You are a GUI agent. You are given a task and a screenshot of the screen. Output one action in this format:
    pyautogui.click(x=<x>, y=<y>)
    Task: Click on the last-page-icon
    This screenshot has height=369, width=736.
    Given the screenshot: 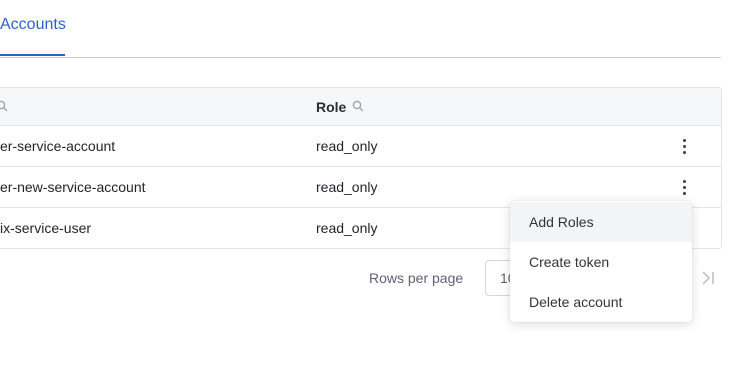 What is the action you would take?
    pyautogui.click(x=708, y=280)
    